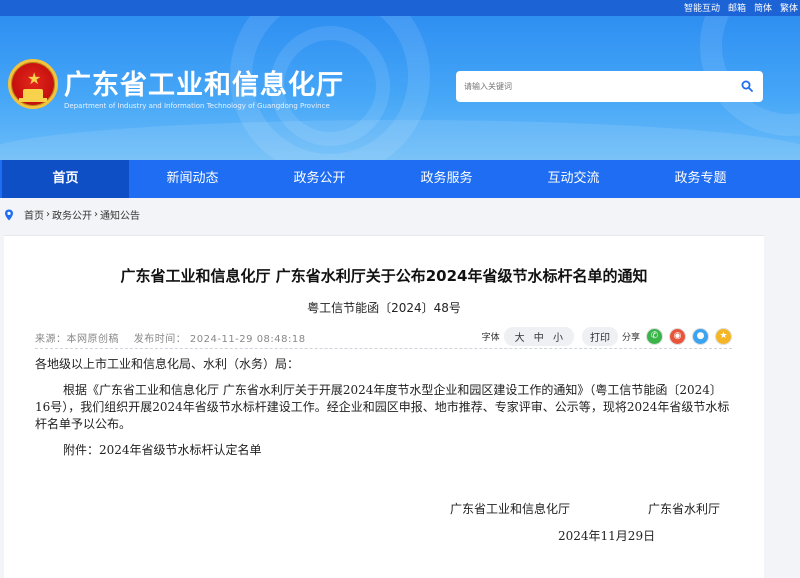 The image size is (800, 578). Describe the element at coordinates (34, 214) in the screenshot. I see `breadcrumb-home: 首页` at that location.